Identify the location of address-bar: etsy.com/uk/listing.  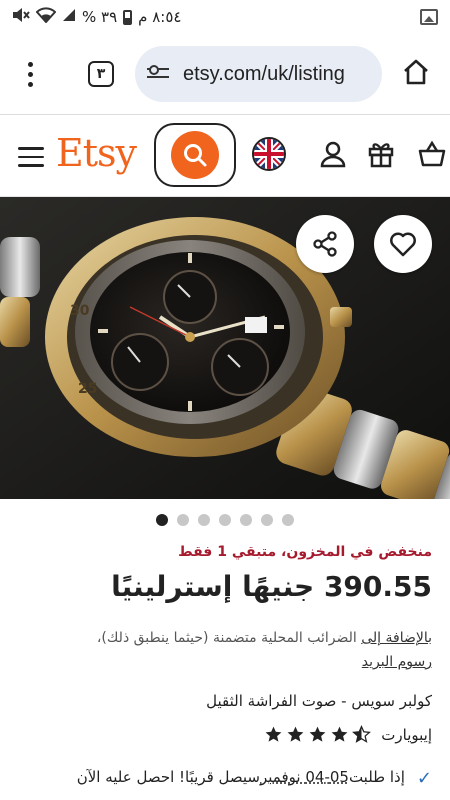
(258, 74).